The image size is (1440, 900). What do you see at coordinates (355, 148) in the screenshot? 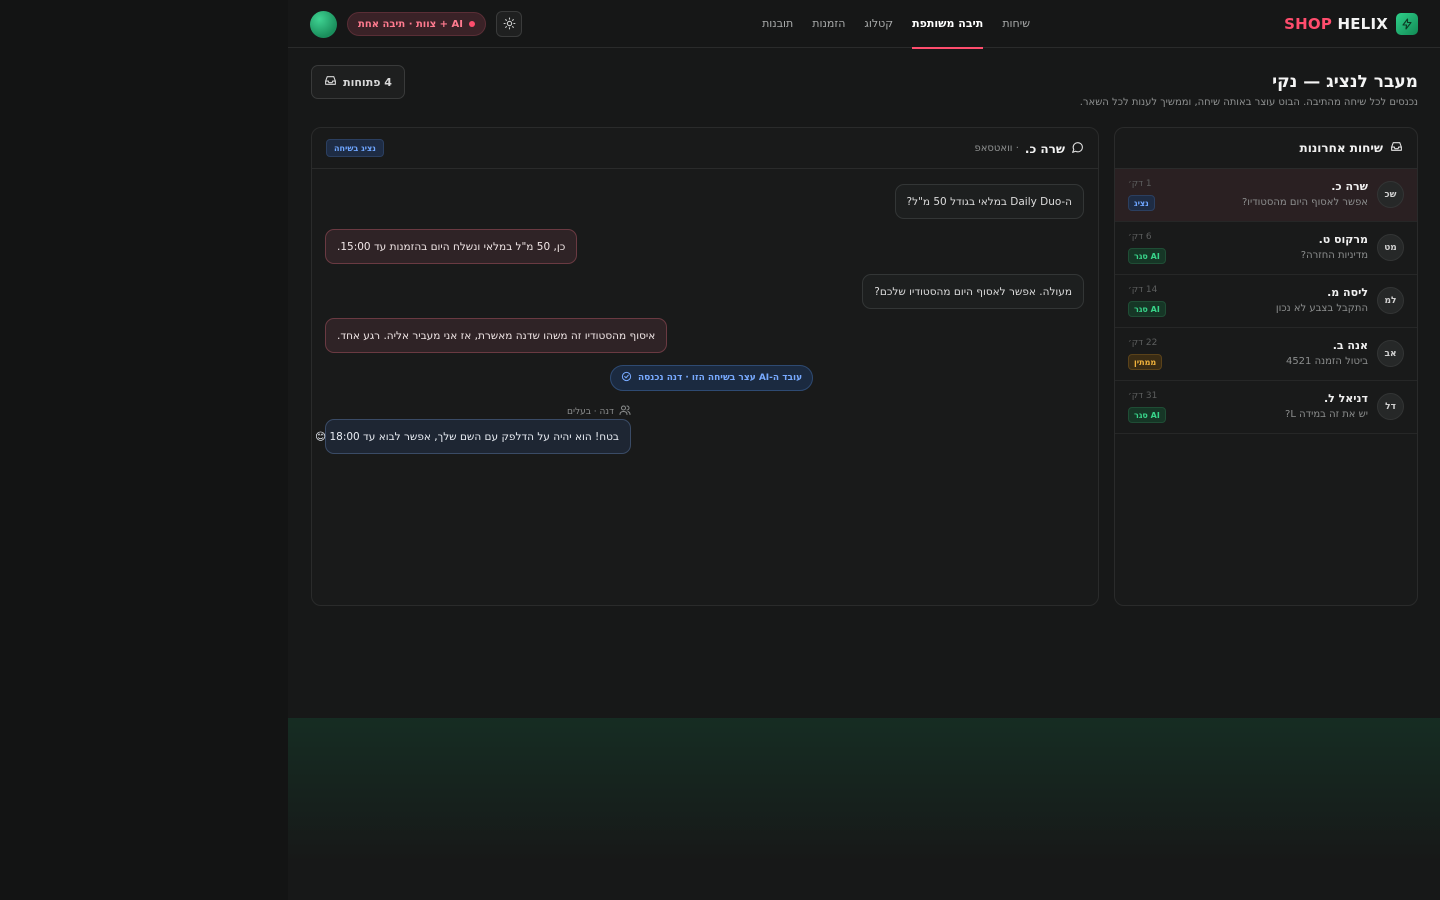
I see `chat-status-badge: נציג בשיחה` at bounding box center [355, 148].